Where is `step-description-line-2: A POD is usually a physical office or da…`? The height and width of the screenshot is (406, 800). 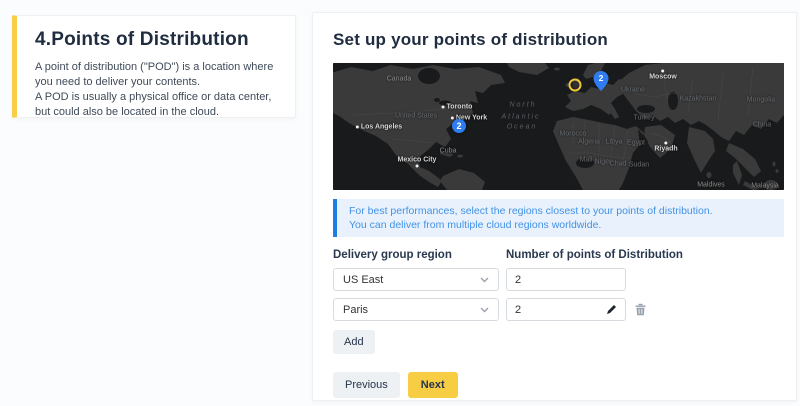
step-description-line-2: A POD is usually a physical office or da… is located at coordinates (153, 104).